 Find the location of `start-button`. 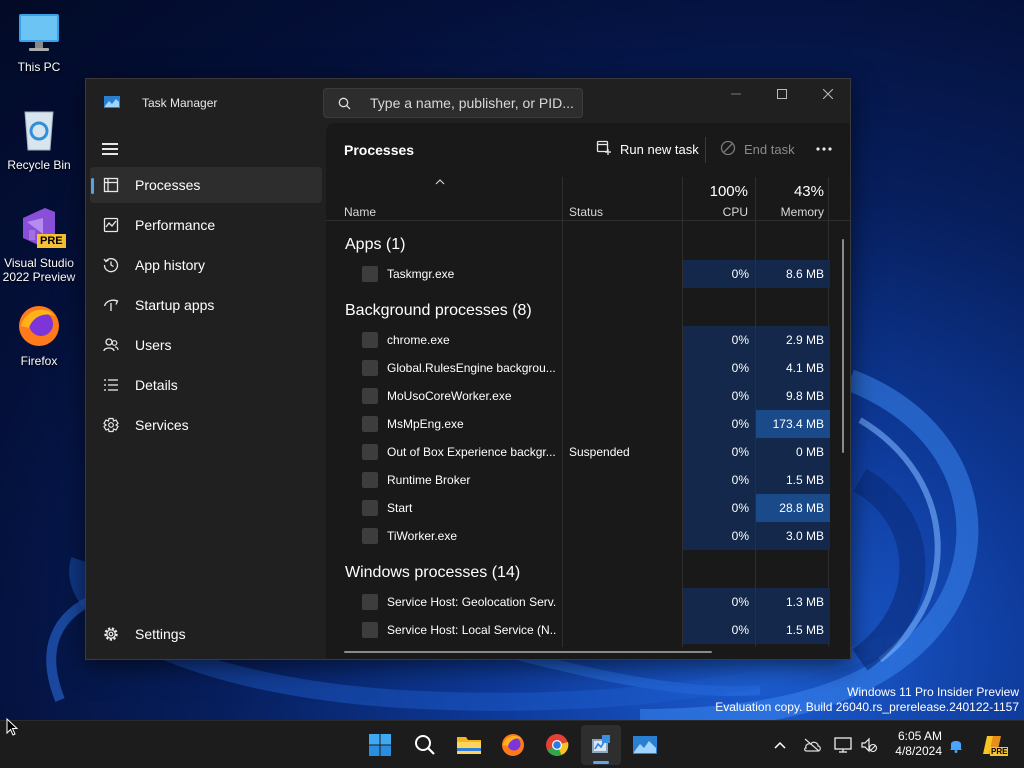

start-button is located at coordinates (380, 745).